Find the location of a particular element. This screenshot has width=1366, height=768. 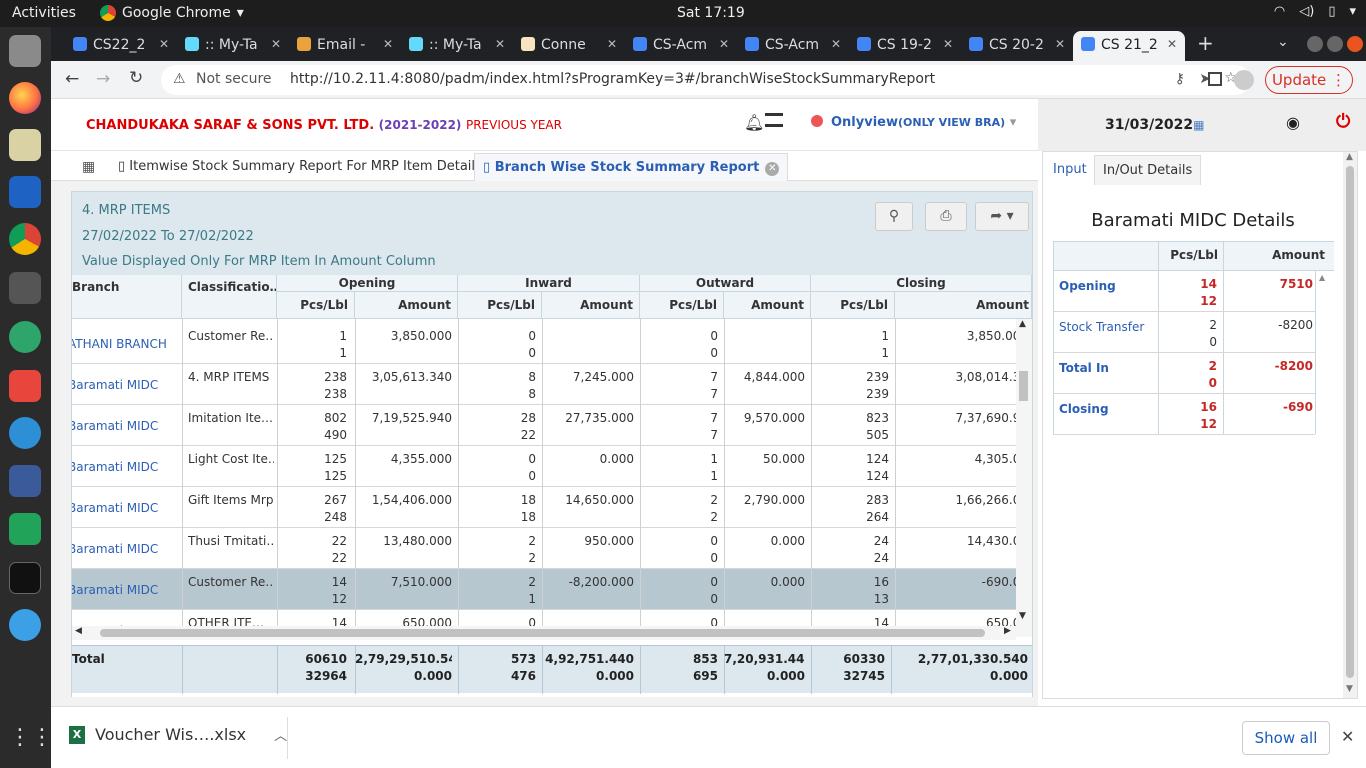

download-item: X Voucher Wis….xlsx ︿ is located at coordinates (178, 734).